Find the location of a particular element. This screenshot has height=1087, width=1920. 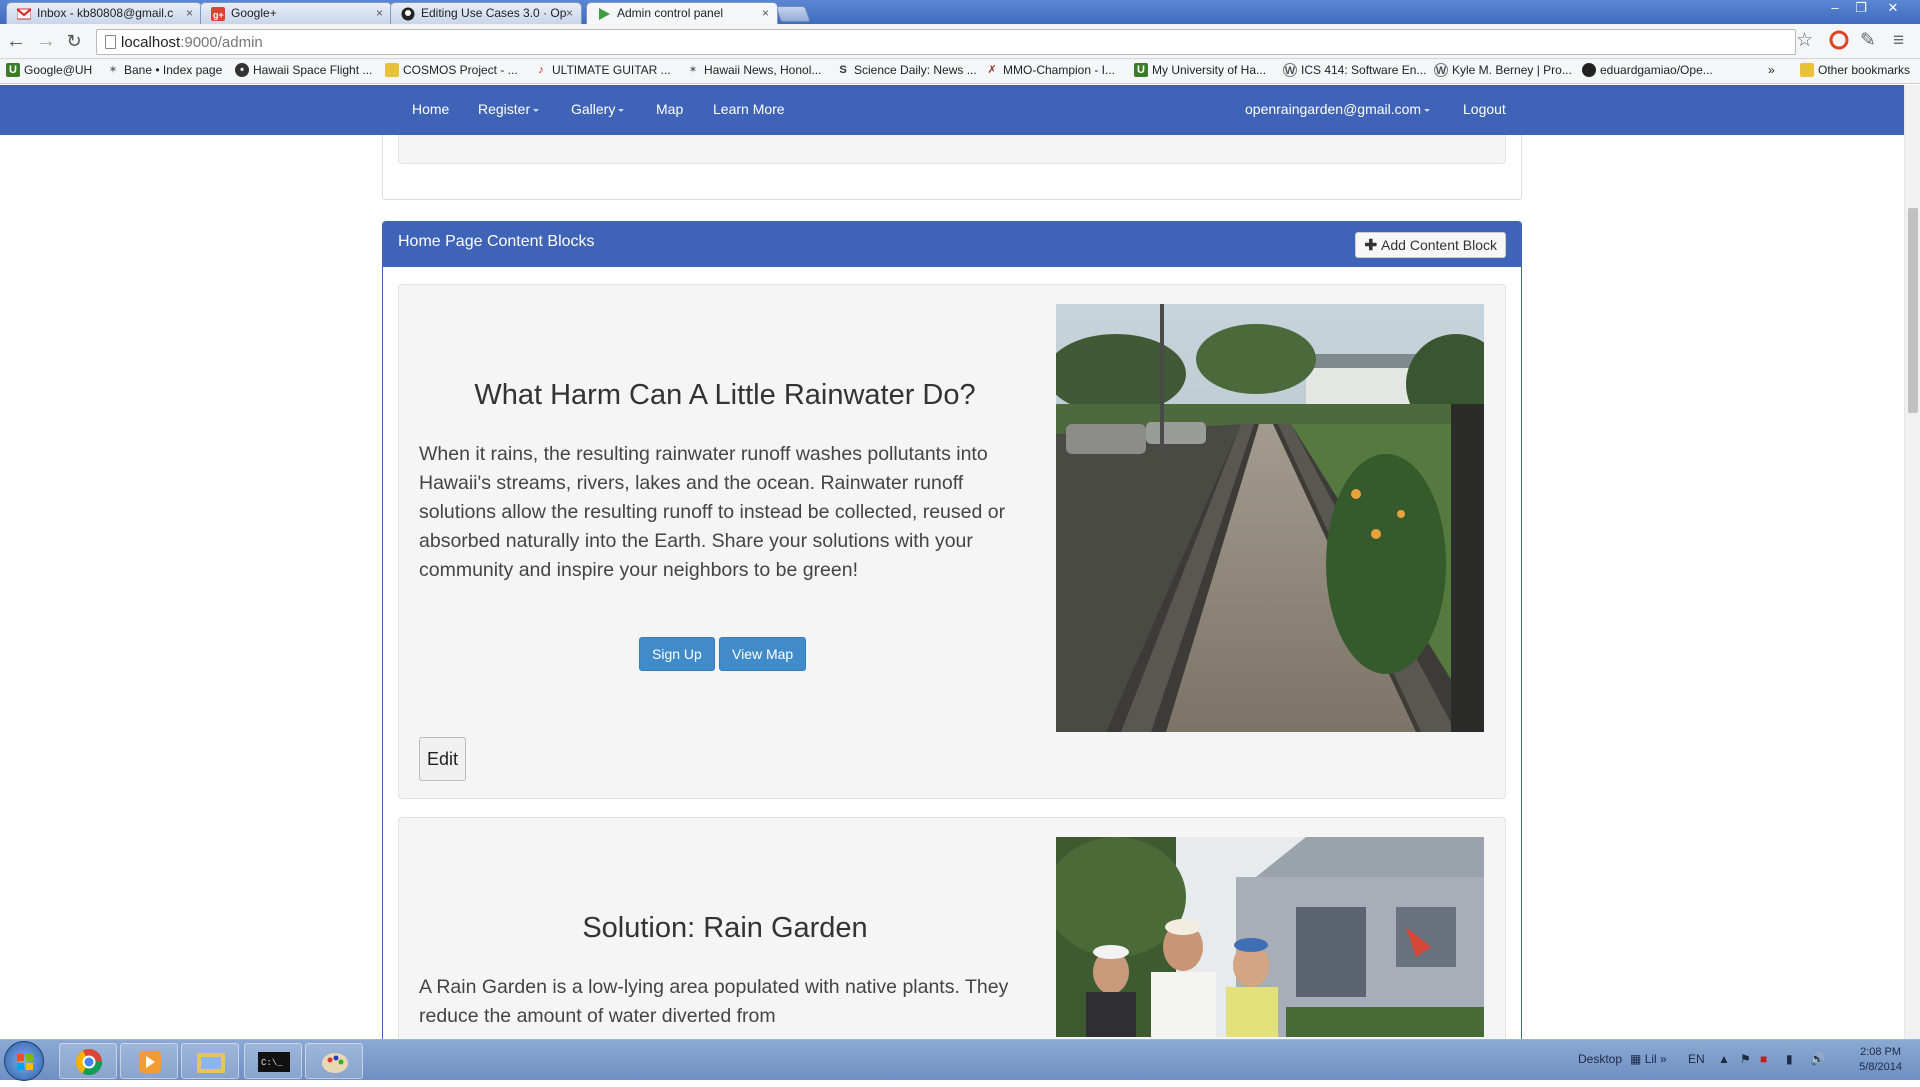

media-player-icon is located at coordinates (150, 1062).